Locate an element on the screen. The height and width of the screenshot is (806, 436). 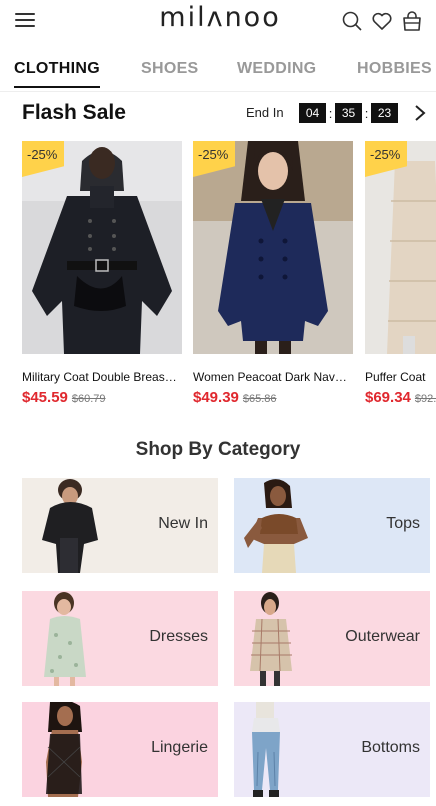
category-outerwear: Outerwear is located at coordinates (332, 638).